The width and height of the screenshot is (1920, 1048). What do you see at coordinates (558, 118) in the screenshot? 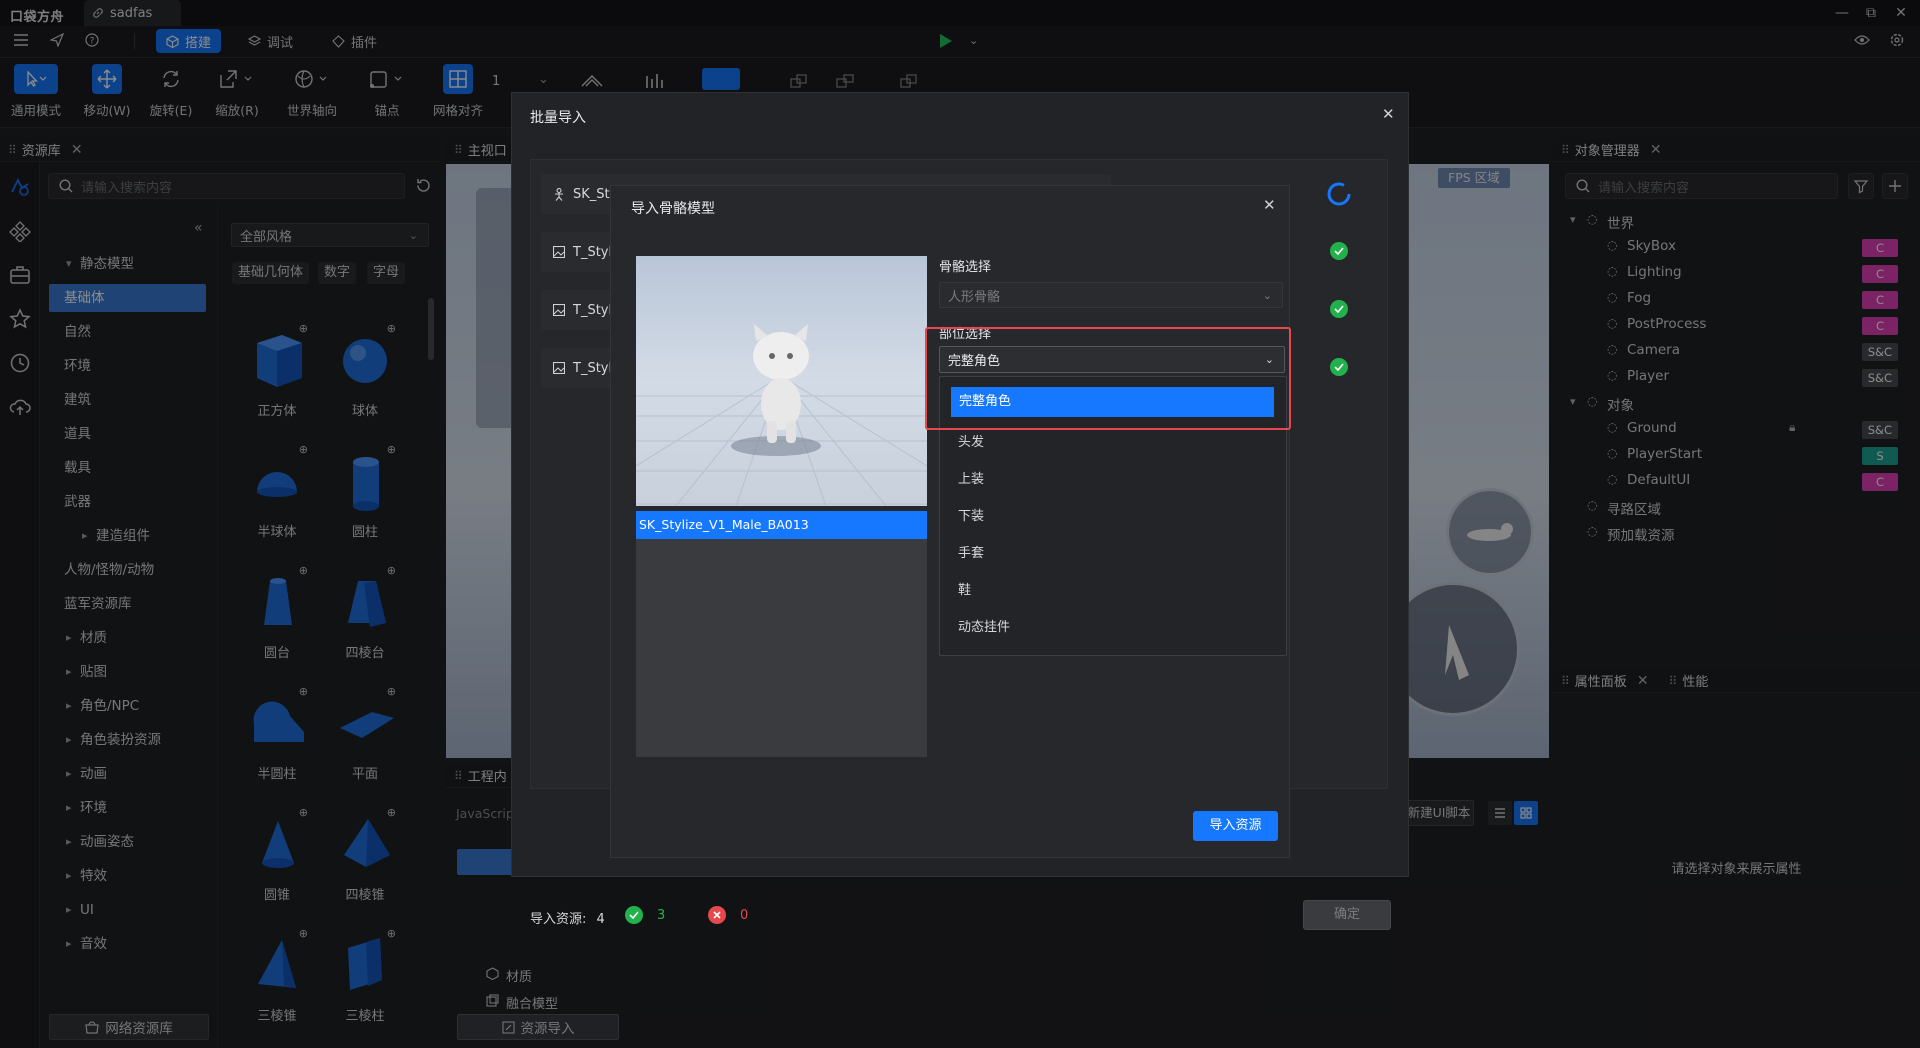
I see `batch-import-title: 批量导入` at bounding box center [558, 118].